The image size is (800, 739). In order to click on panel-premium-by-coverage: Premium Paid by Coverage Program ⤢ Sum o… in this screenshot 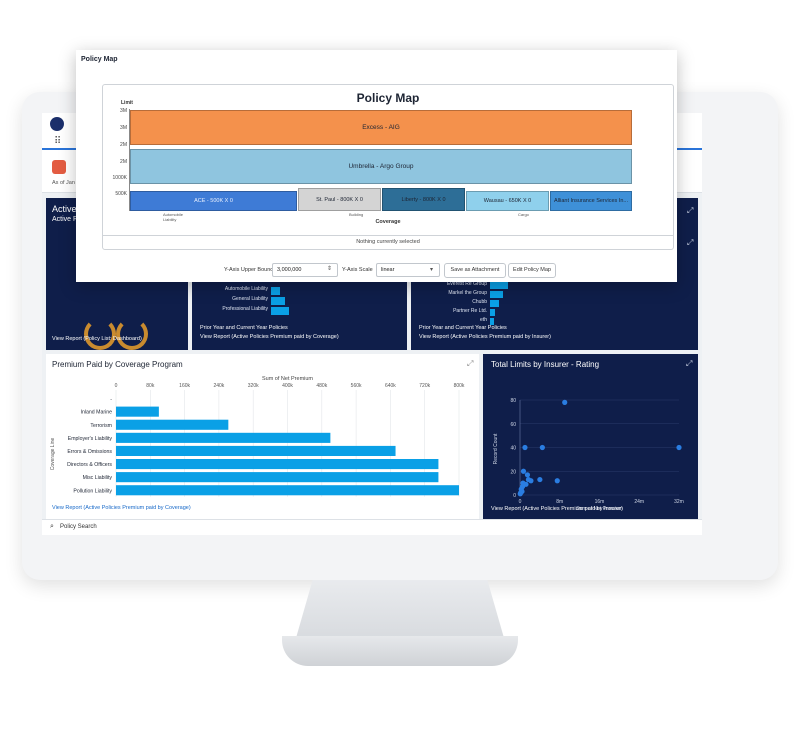, I will do `click(262, 436)`.